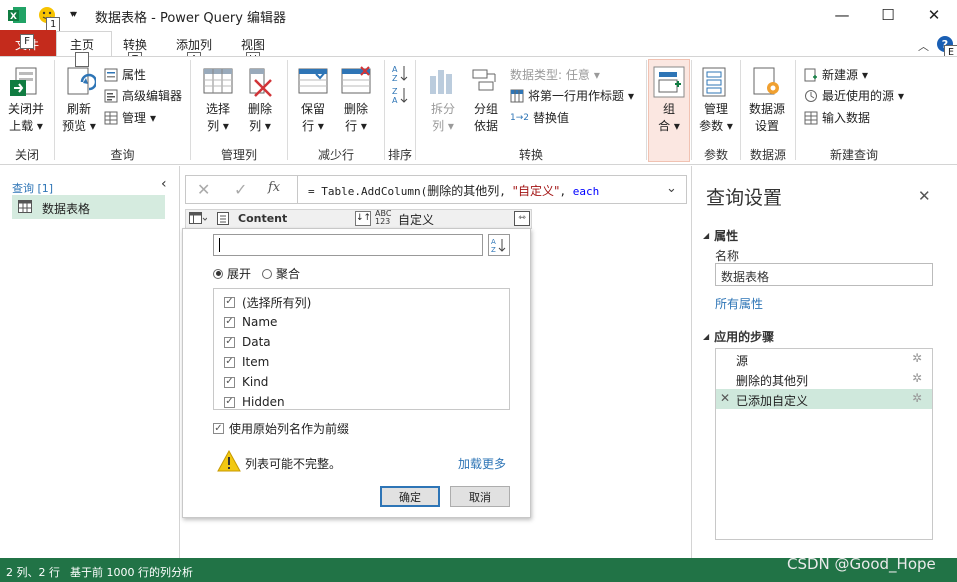 The height and width of the screenshot is (582, 957). I want to click on column-header-custom: 自定义, so click(416, 219).